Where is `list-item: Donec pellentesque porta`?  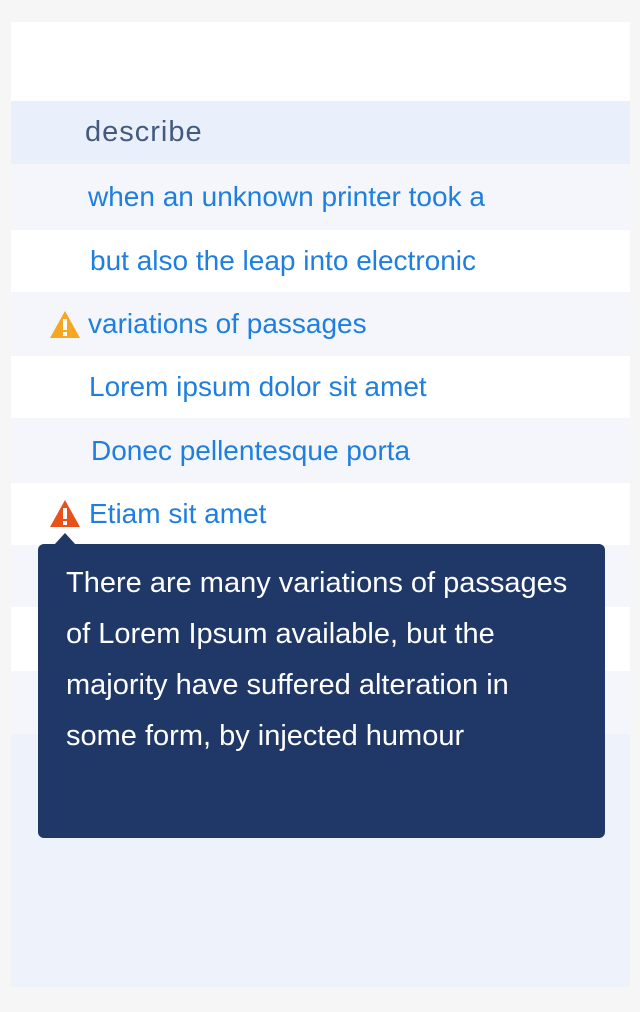 list-item: Donec pellentesque porta is located at coordinates (320, 450).